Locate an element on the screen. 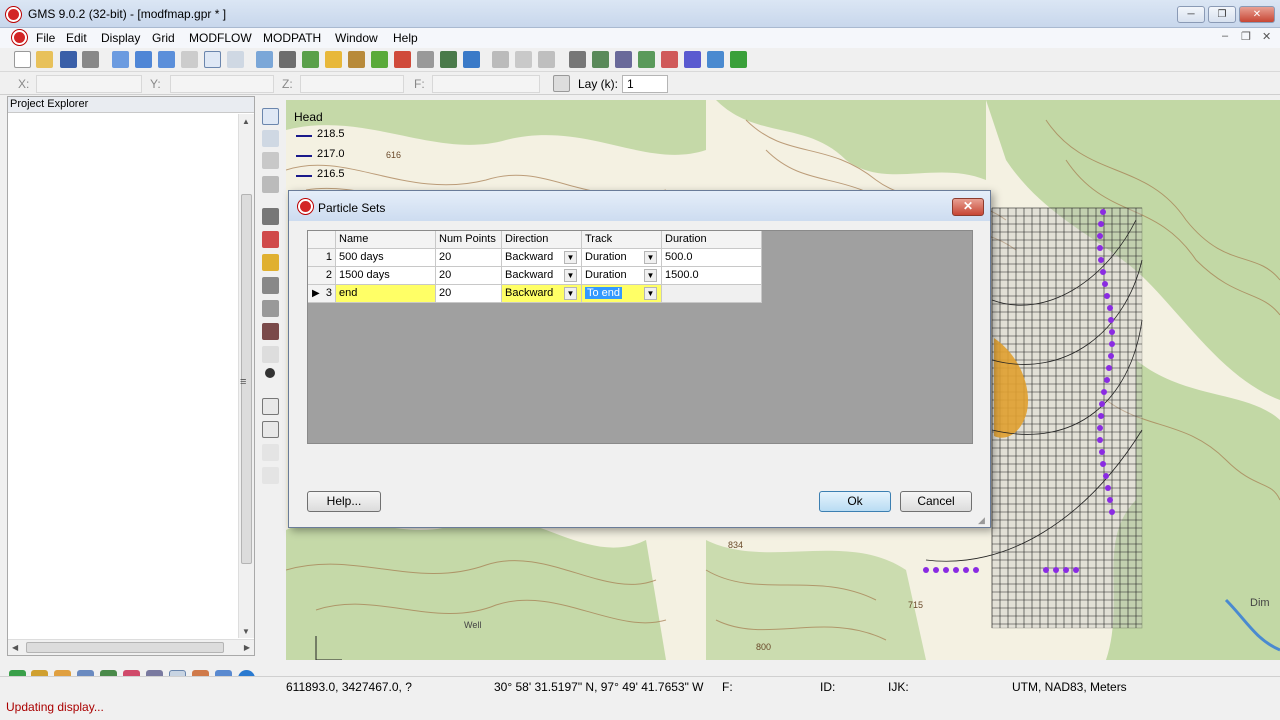  column-header-direction: Direction is located at coordinates (542, 240).